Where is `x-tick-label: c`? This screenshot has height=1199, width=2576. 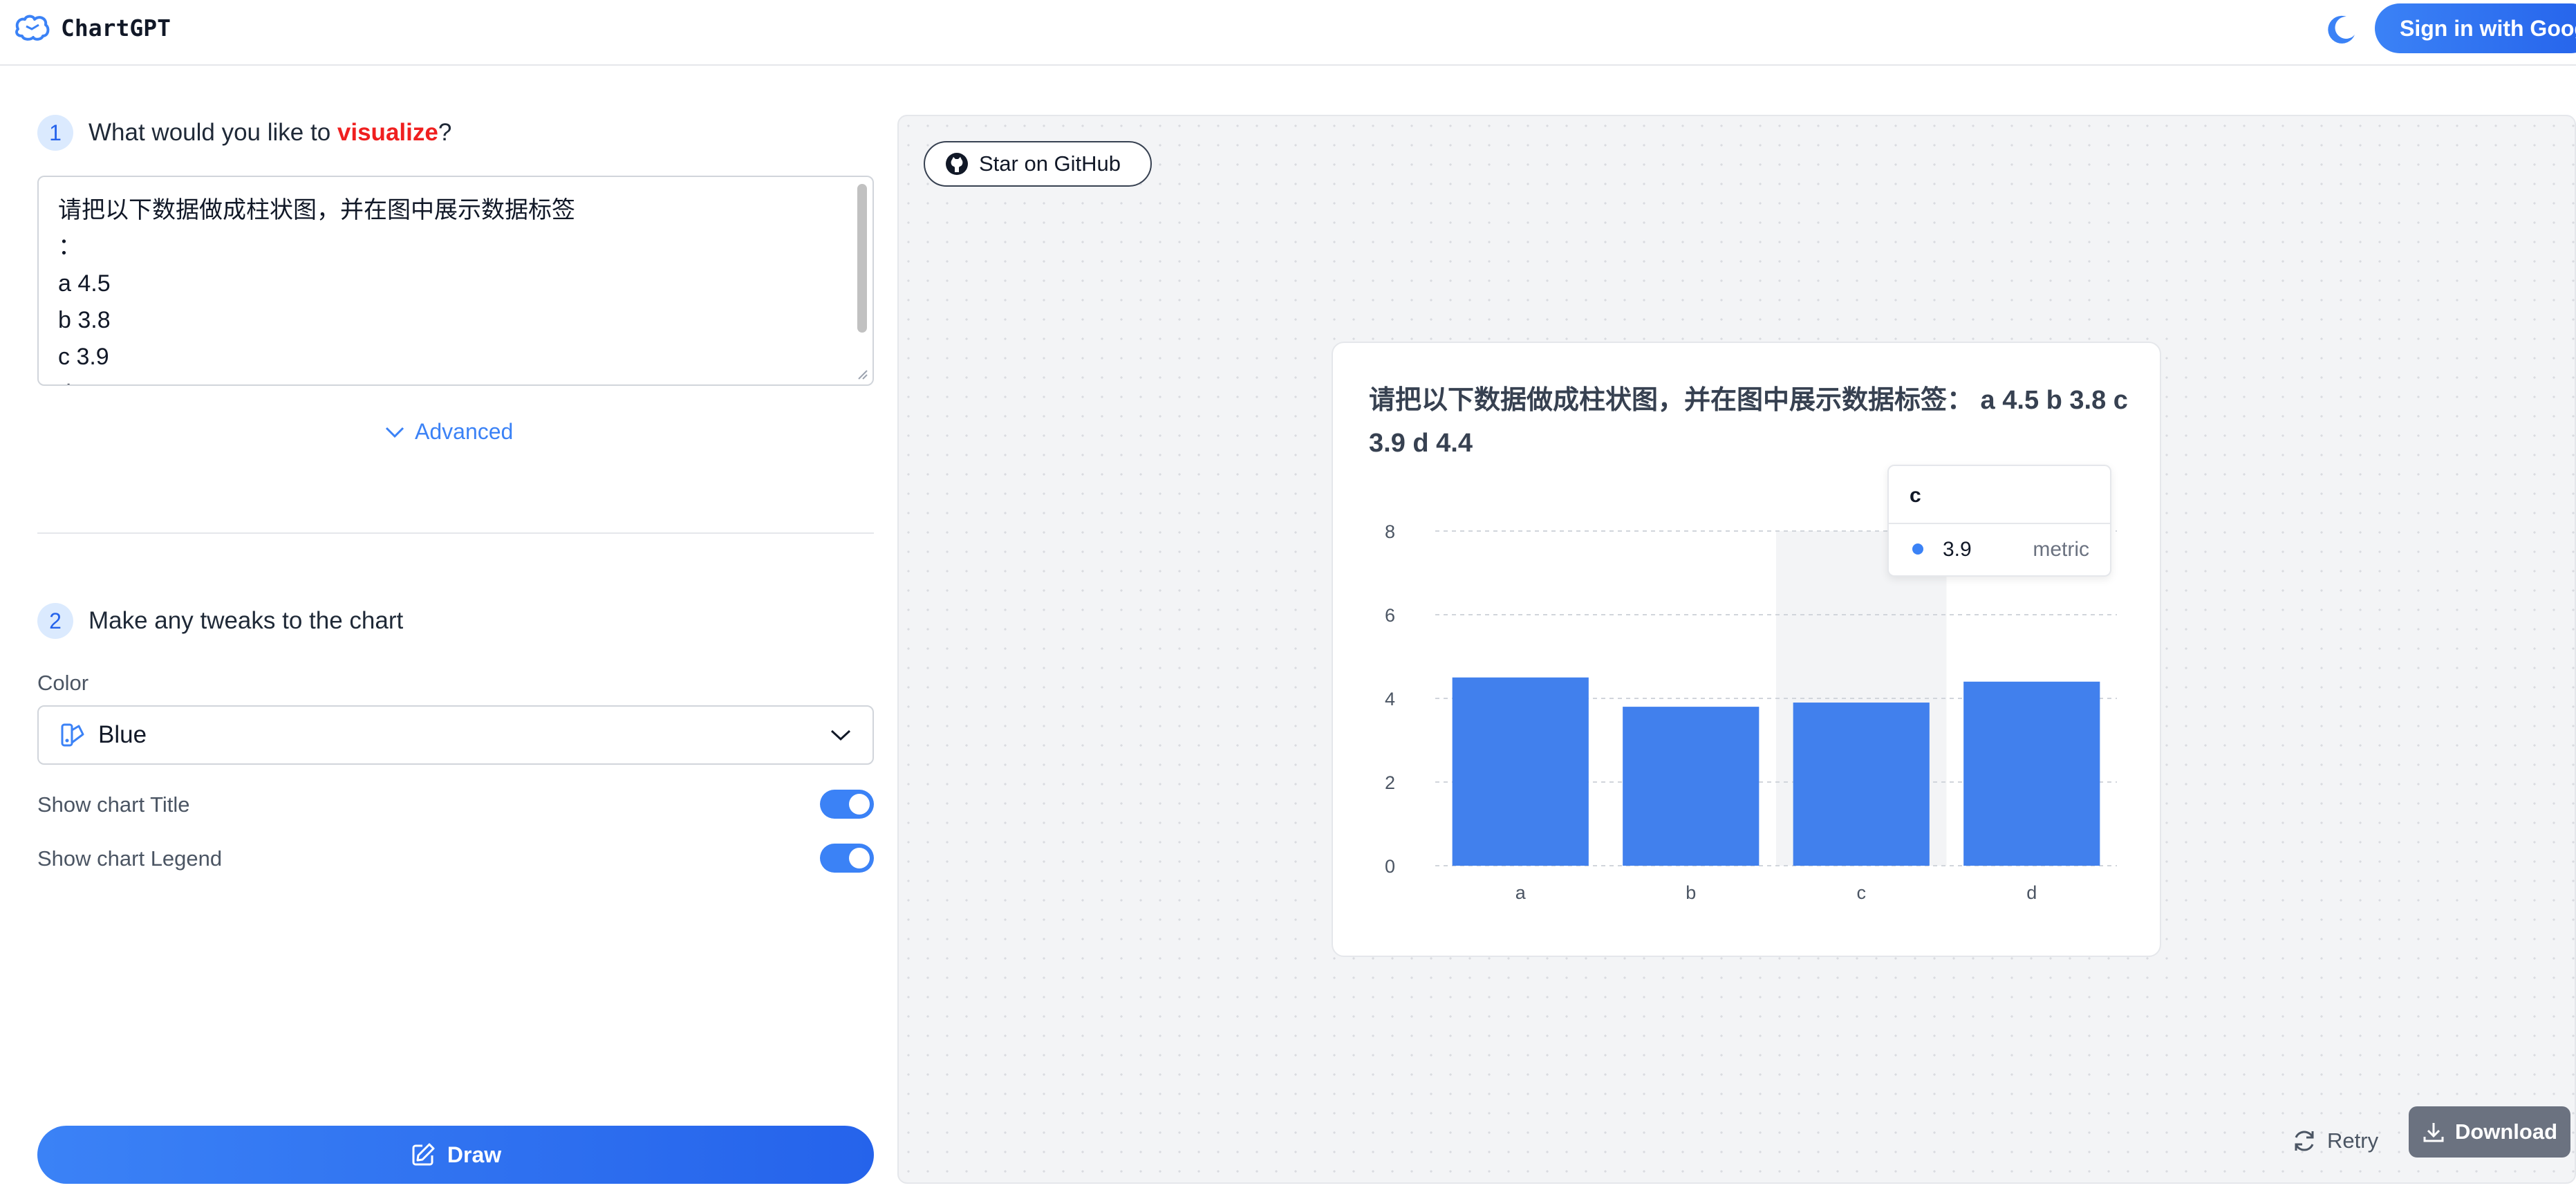
x-tick-label: c is located at coordinates (1862, 892).